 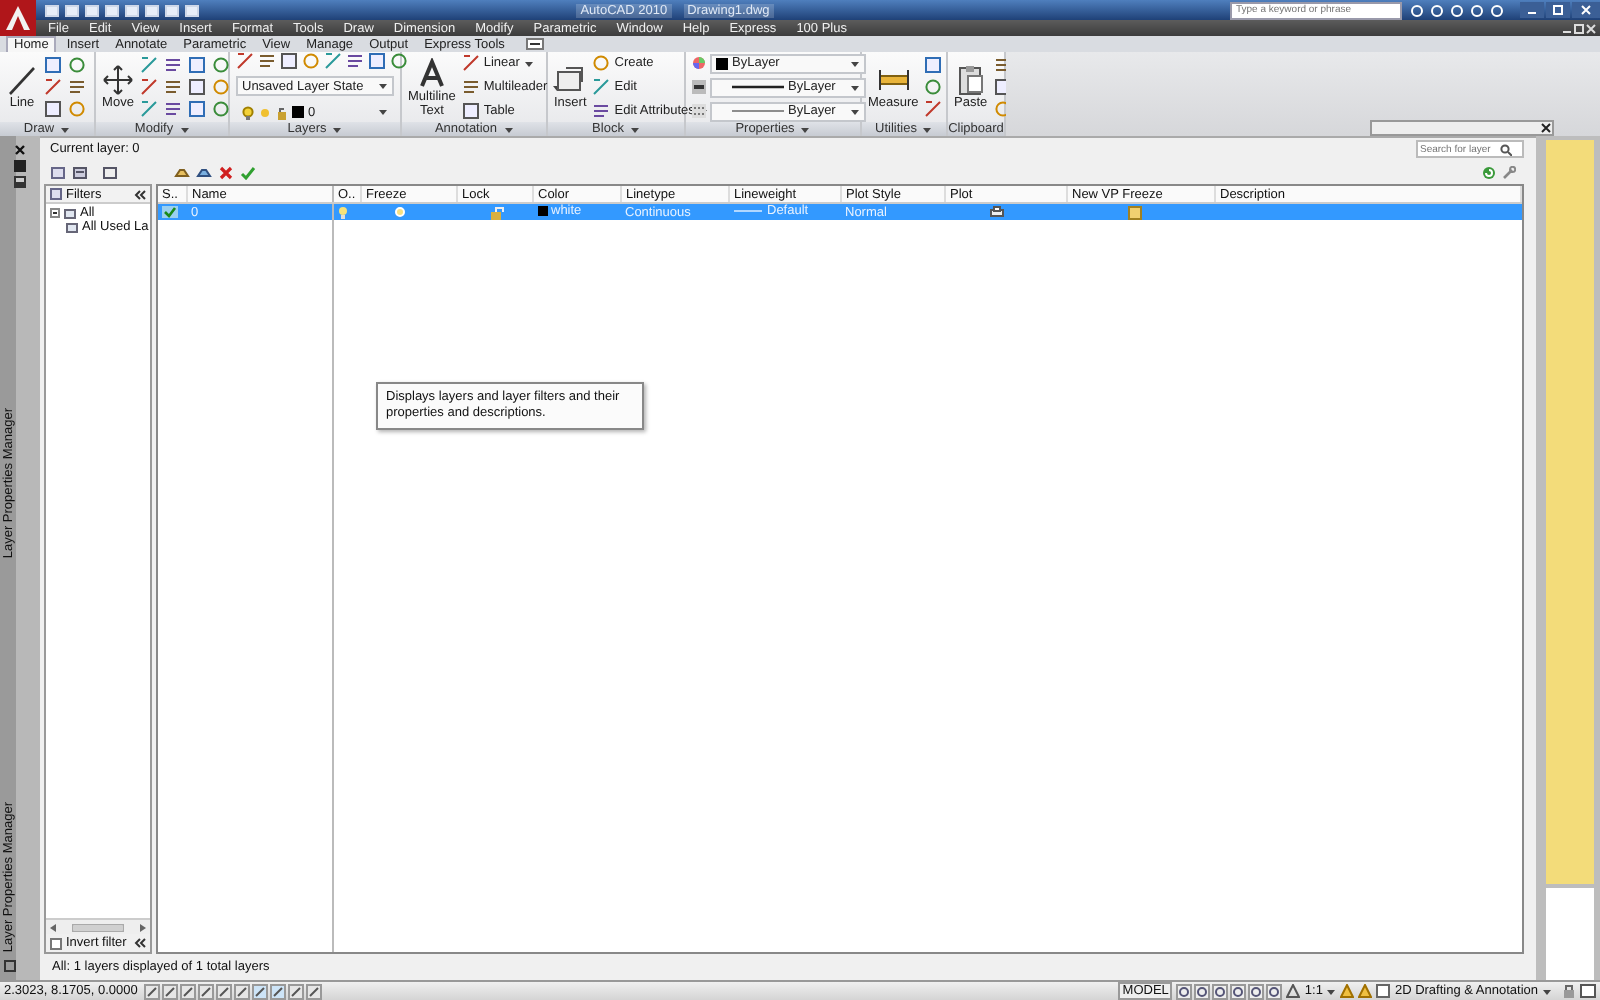 I want to click on app-logo-icon, so click(x=18, y=18).